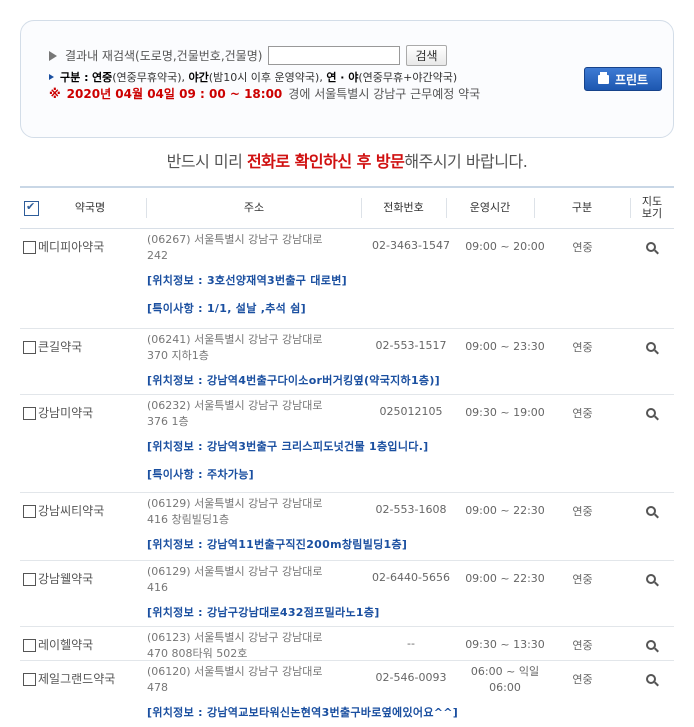 Image resolution: width=694 pixels, height=727 pixels. Describe the element at coordinates (342, 77) in the screenshot. I see `legend-yeonya: 연 · 야` at that location.